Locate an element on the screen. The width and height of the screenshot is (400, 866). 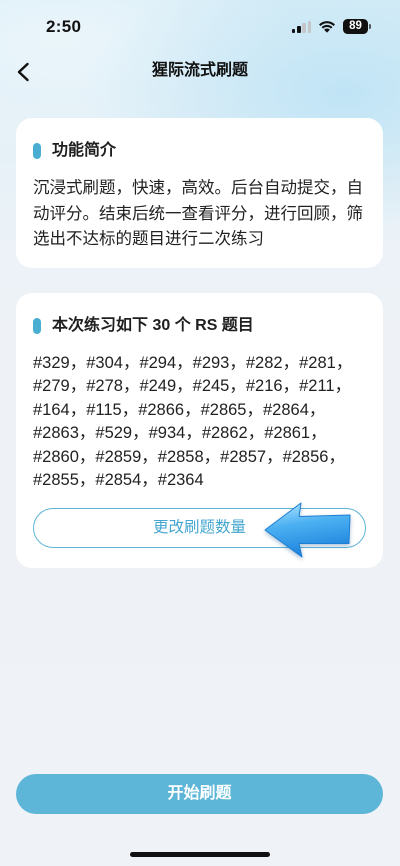
problem-id: #2862 is located at coordinates (224, 433).